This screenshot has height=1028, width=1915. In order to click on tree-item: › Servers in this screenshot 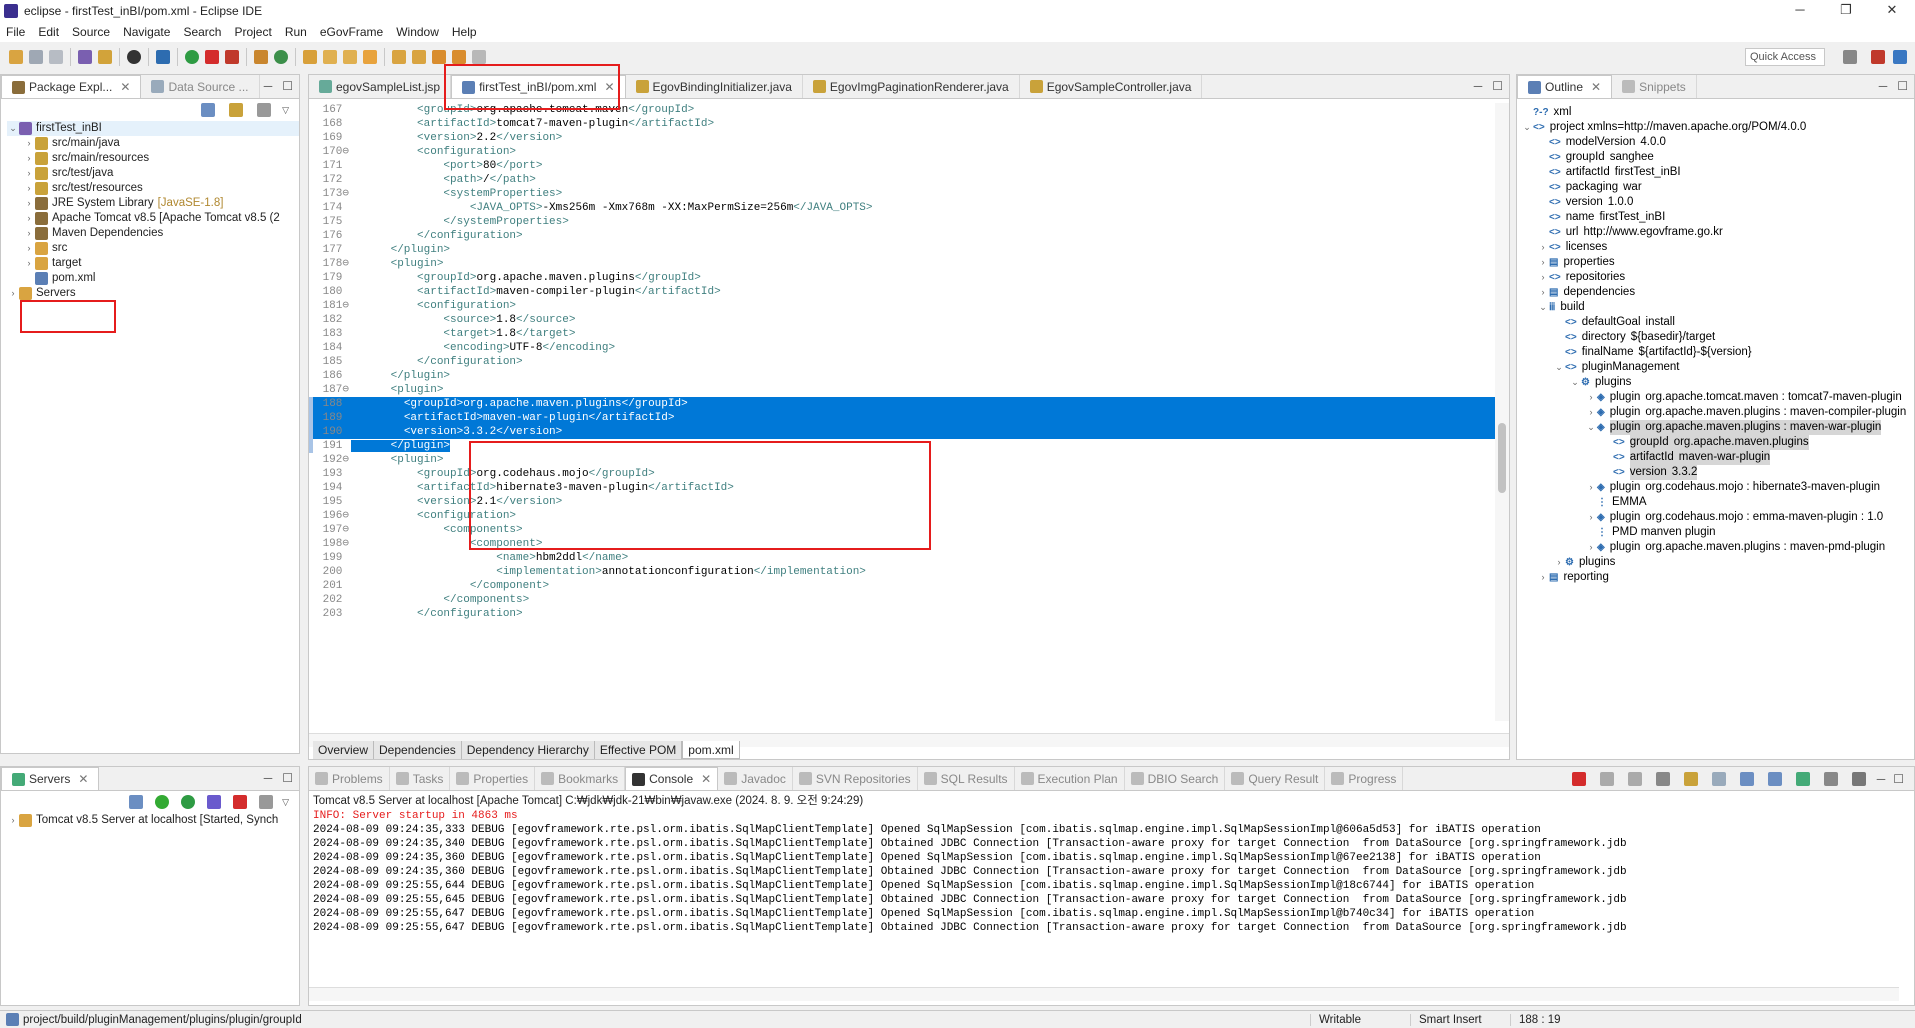, I will do `click(153, 293)`.